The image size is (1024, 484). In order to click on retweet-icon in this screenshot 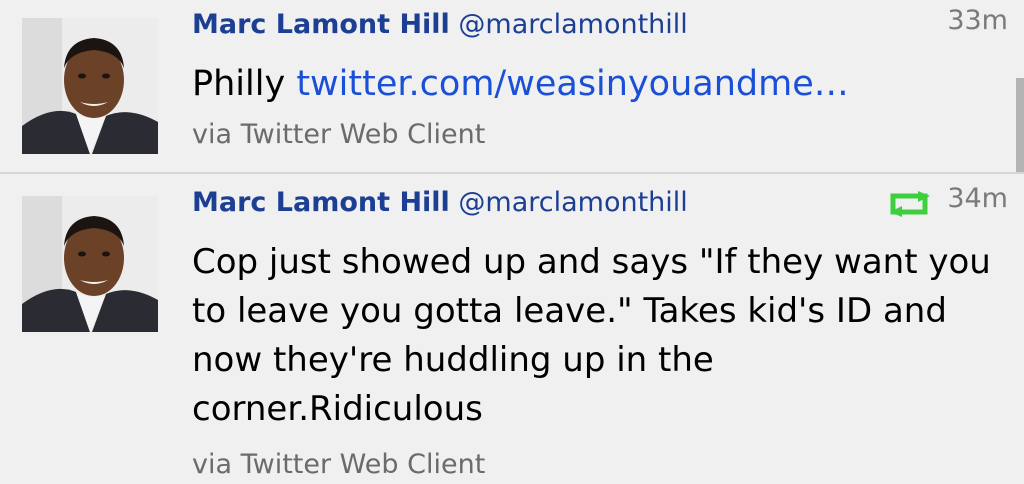, I will do `click(910, 204)`.